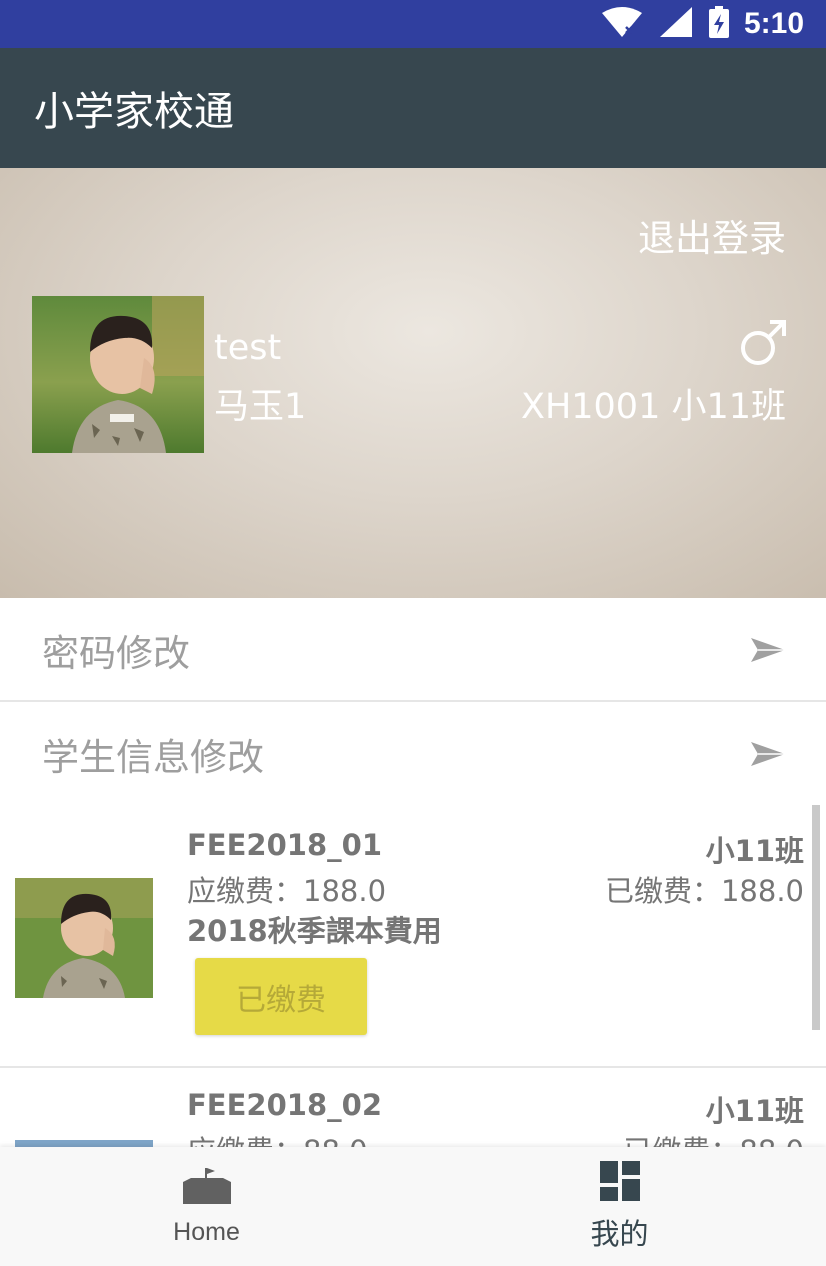  I want to click on nav-item-home: Home, so click(206, 1206).